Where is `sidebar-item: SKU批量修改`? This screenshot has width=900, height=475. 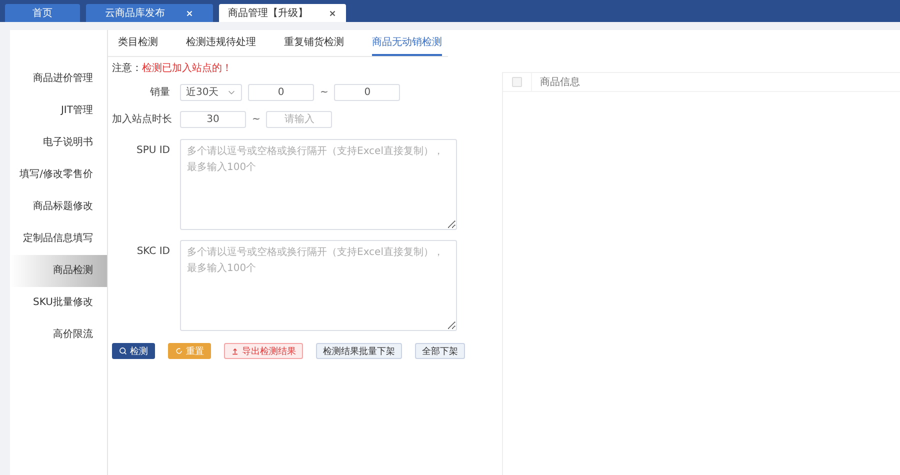
sidebar-item: SKU批量修改 is located at coordinates (58, 303).